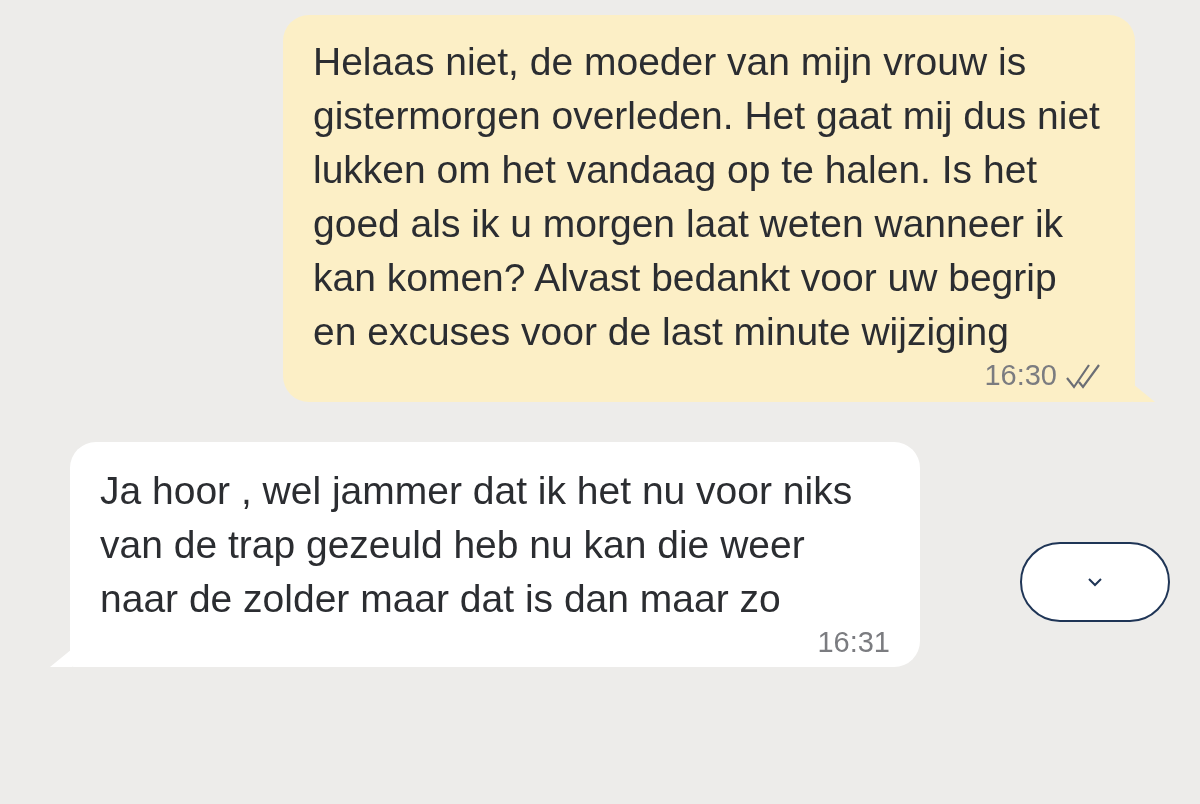 Image resolution: width=1200 pixels, height=804 pixels. What do you see at coordinates (853, 642) in the screenshot?
I see `message-time: 16:31` at bounding box center [853, 642].